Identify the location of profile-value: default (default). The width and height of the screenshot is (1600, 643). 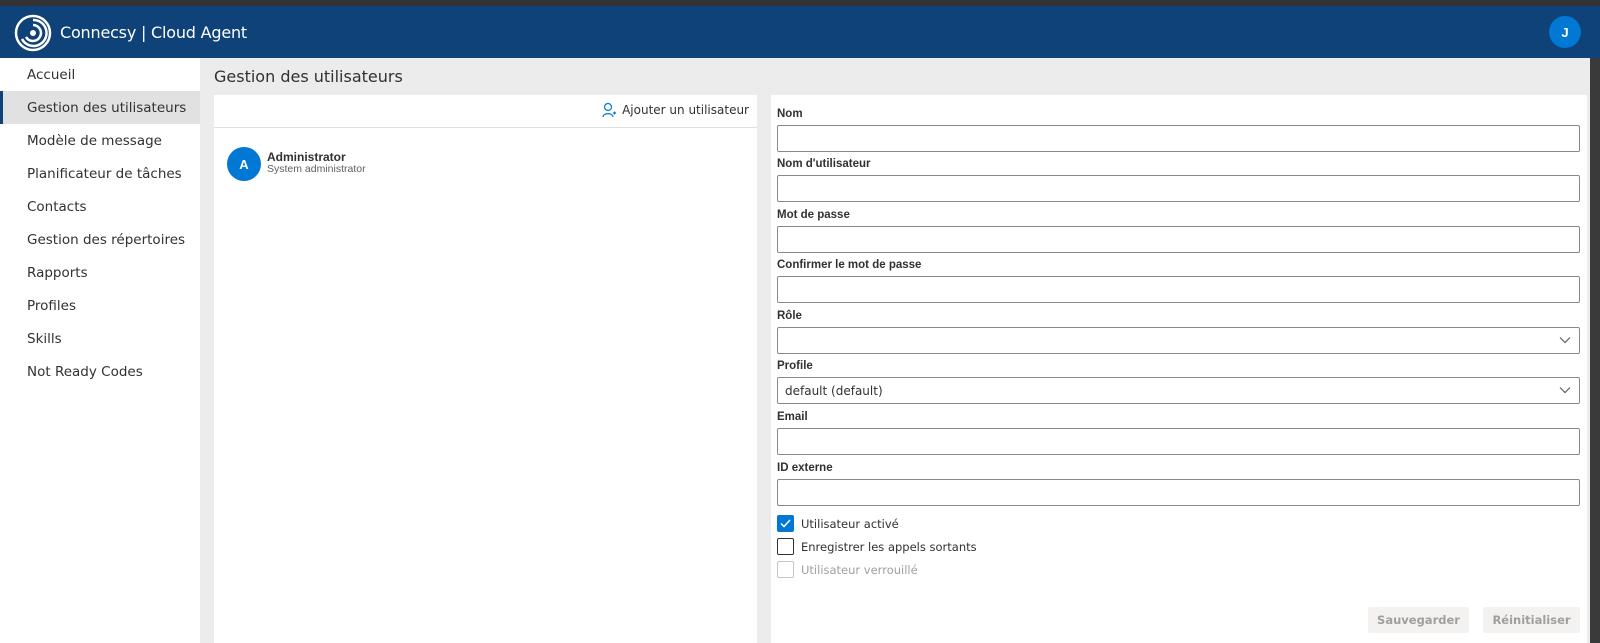
(834, 390).